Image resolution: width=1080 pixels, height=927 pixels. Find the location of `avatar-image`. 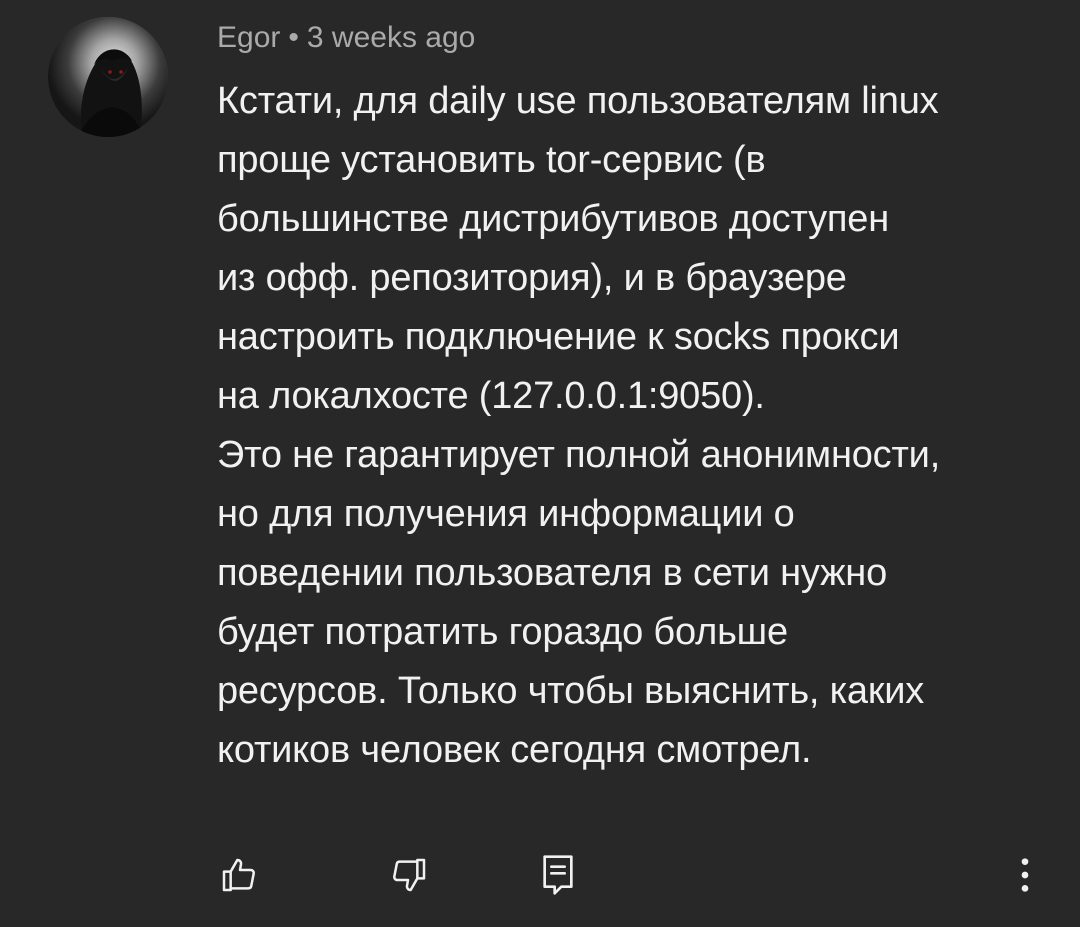

avatar-image is located at coordinates (108, 77).